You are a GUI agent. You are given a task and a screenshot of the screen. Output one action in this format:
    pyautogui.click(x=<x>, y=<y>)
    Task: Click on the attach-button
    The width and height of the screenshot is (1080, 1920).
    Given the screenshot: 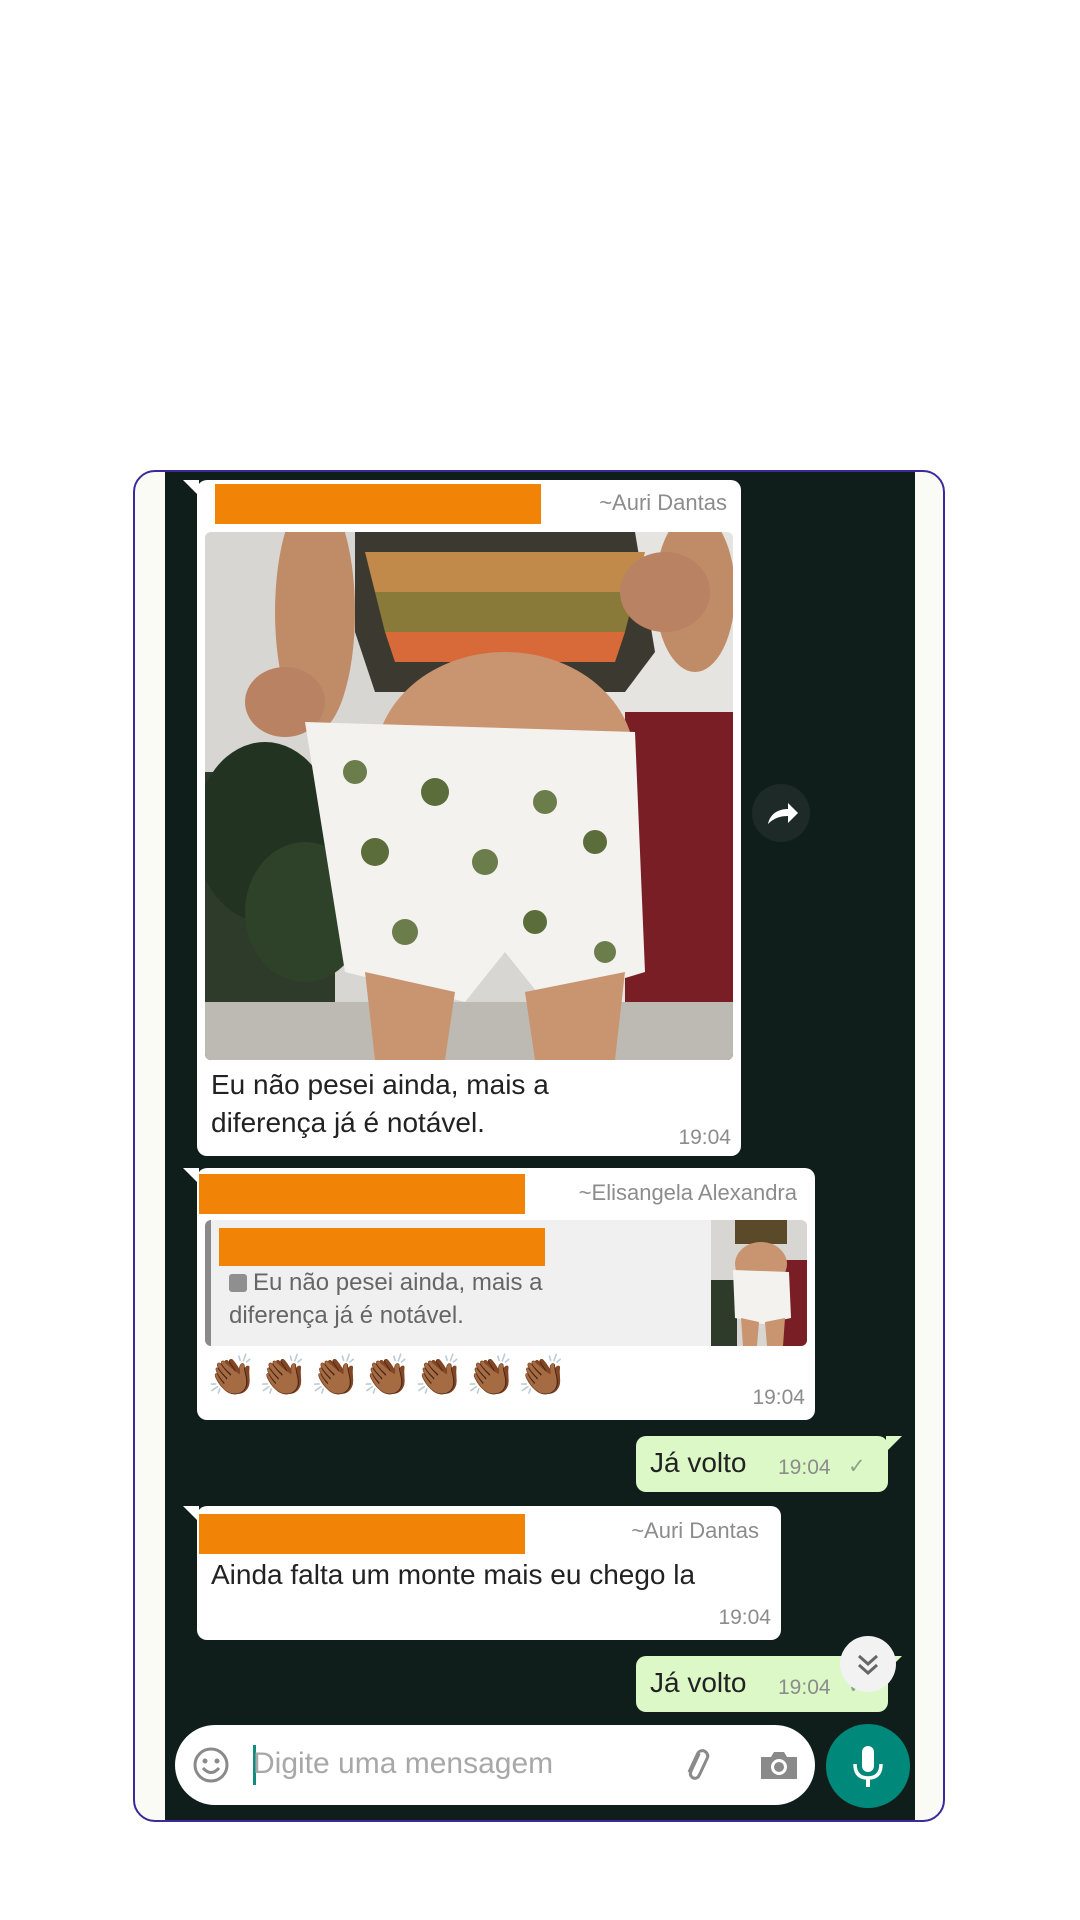 What is the action you would take?
    pyautogui.click(x=697, y=1765)
    